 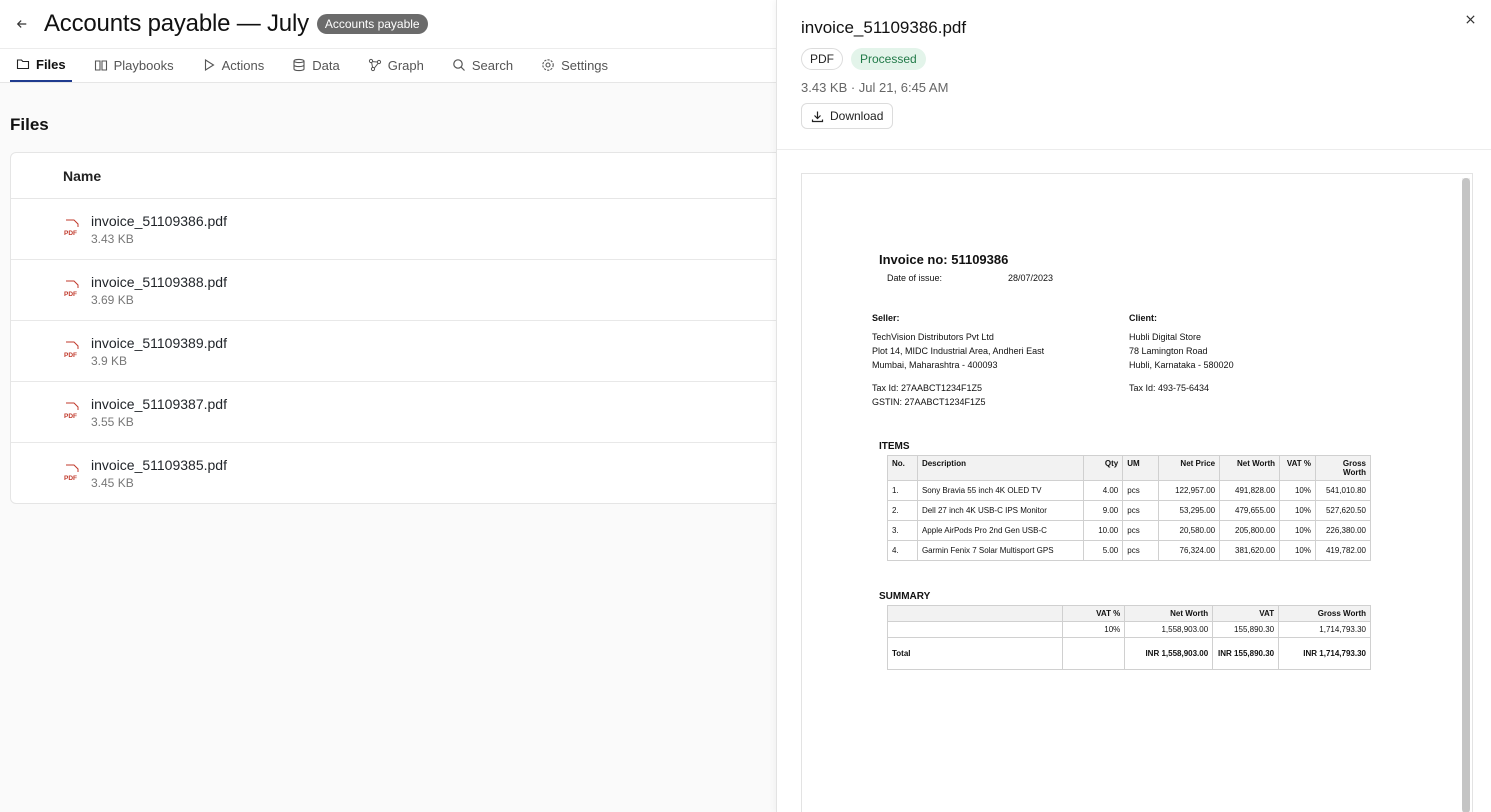 I want to click on summary-header-row: VAT % Net Worth VAT Gross Worth, so click(x=1128, y=613).